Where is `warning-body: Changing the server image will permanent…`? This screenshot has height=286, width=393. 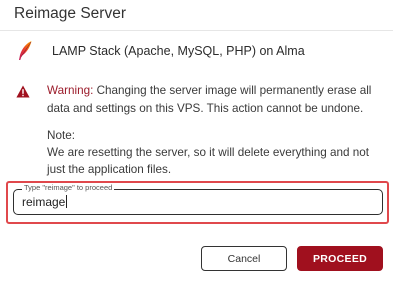 warning-body: Changing the server image will permanent… is located at coordinates (209, 99).